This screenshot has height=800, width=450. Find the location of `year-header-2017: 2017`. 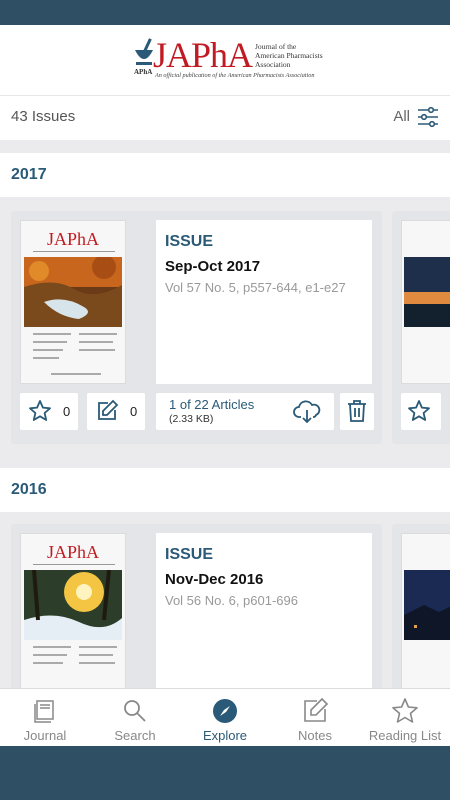

year-header-2017: 2017 is located at coordinates (225, 175).